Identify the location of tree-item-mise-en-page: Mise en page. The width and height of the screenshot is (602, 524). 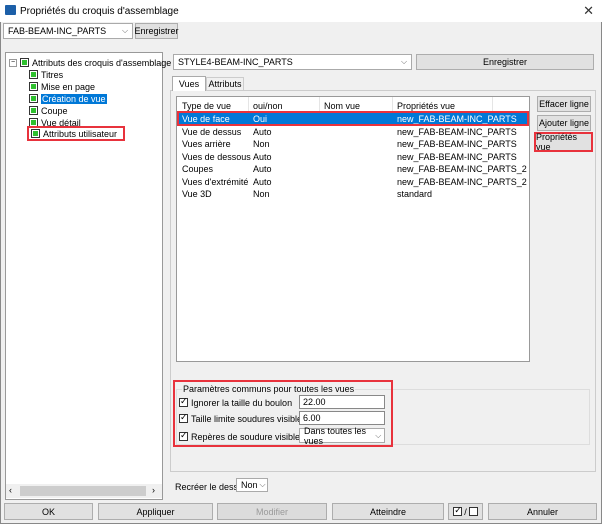
(62, 86).